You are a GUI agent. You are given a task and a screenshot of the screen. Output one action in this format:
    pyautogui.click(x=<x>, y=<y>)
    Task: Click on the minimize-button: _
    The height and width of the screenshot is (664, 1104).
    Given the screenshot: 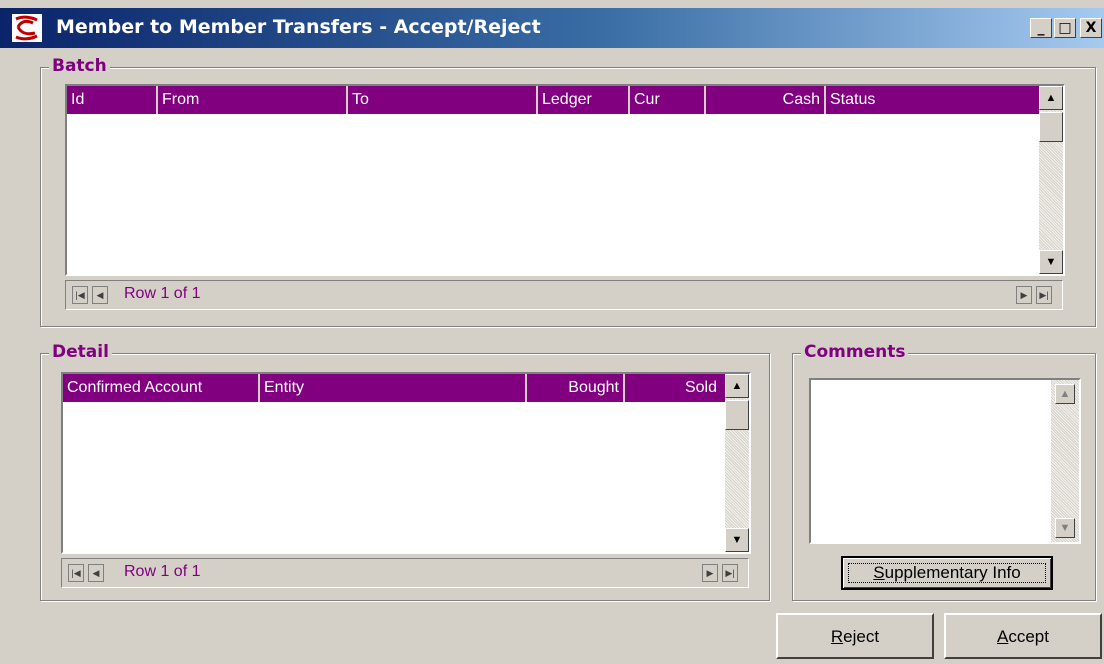 What is the action you would take?
    pyautogui.click(x=1041, y=28)
    